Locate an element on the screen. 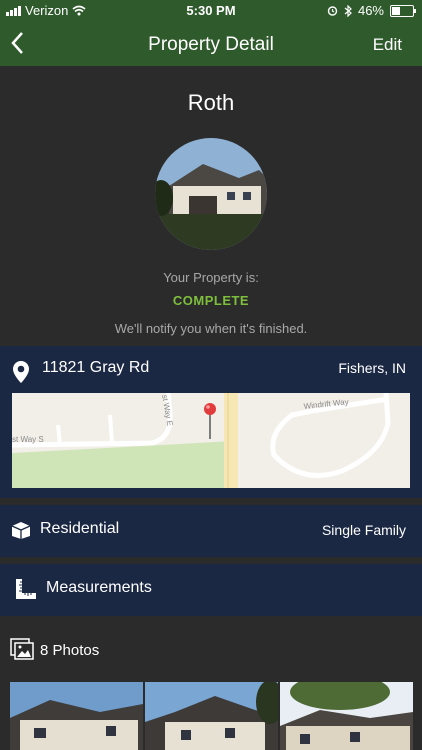 Image resolution: width=422 pixels, height=750 pixels. property-type-value: Single Family is located at coordinates (363, 530).